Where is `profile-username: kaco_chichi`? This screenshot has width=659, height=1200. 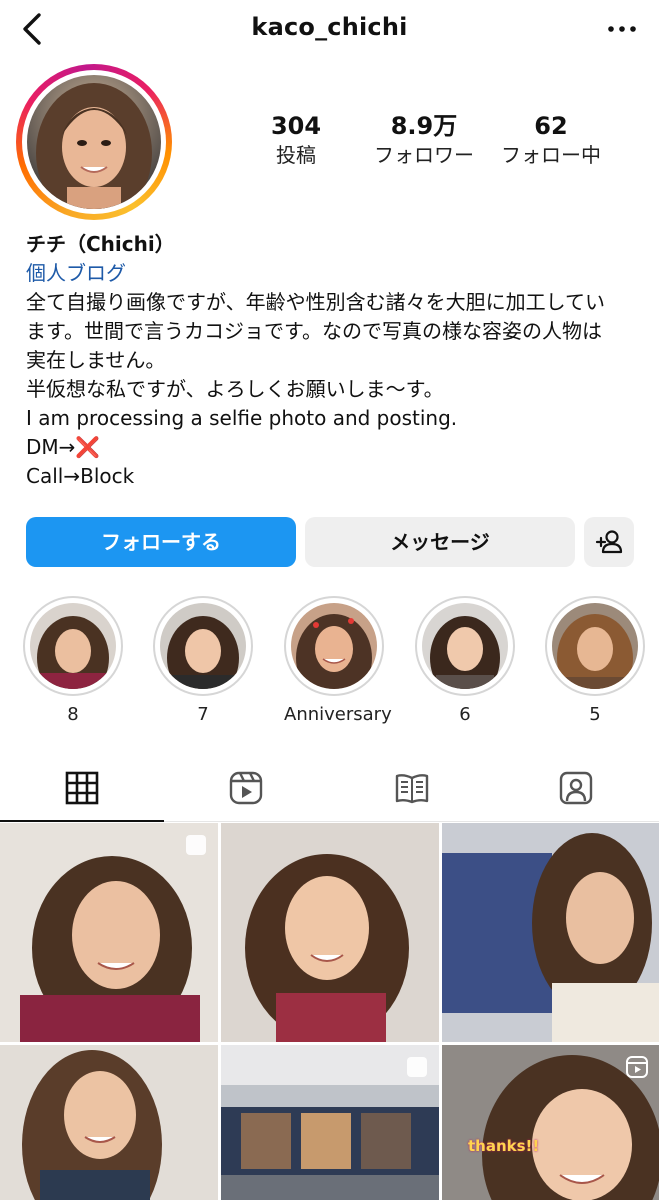
profile-username: kaco_chichi is located at coordinates (329, 27).